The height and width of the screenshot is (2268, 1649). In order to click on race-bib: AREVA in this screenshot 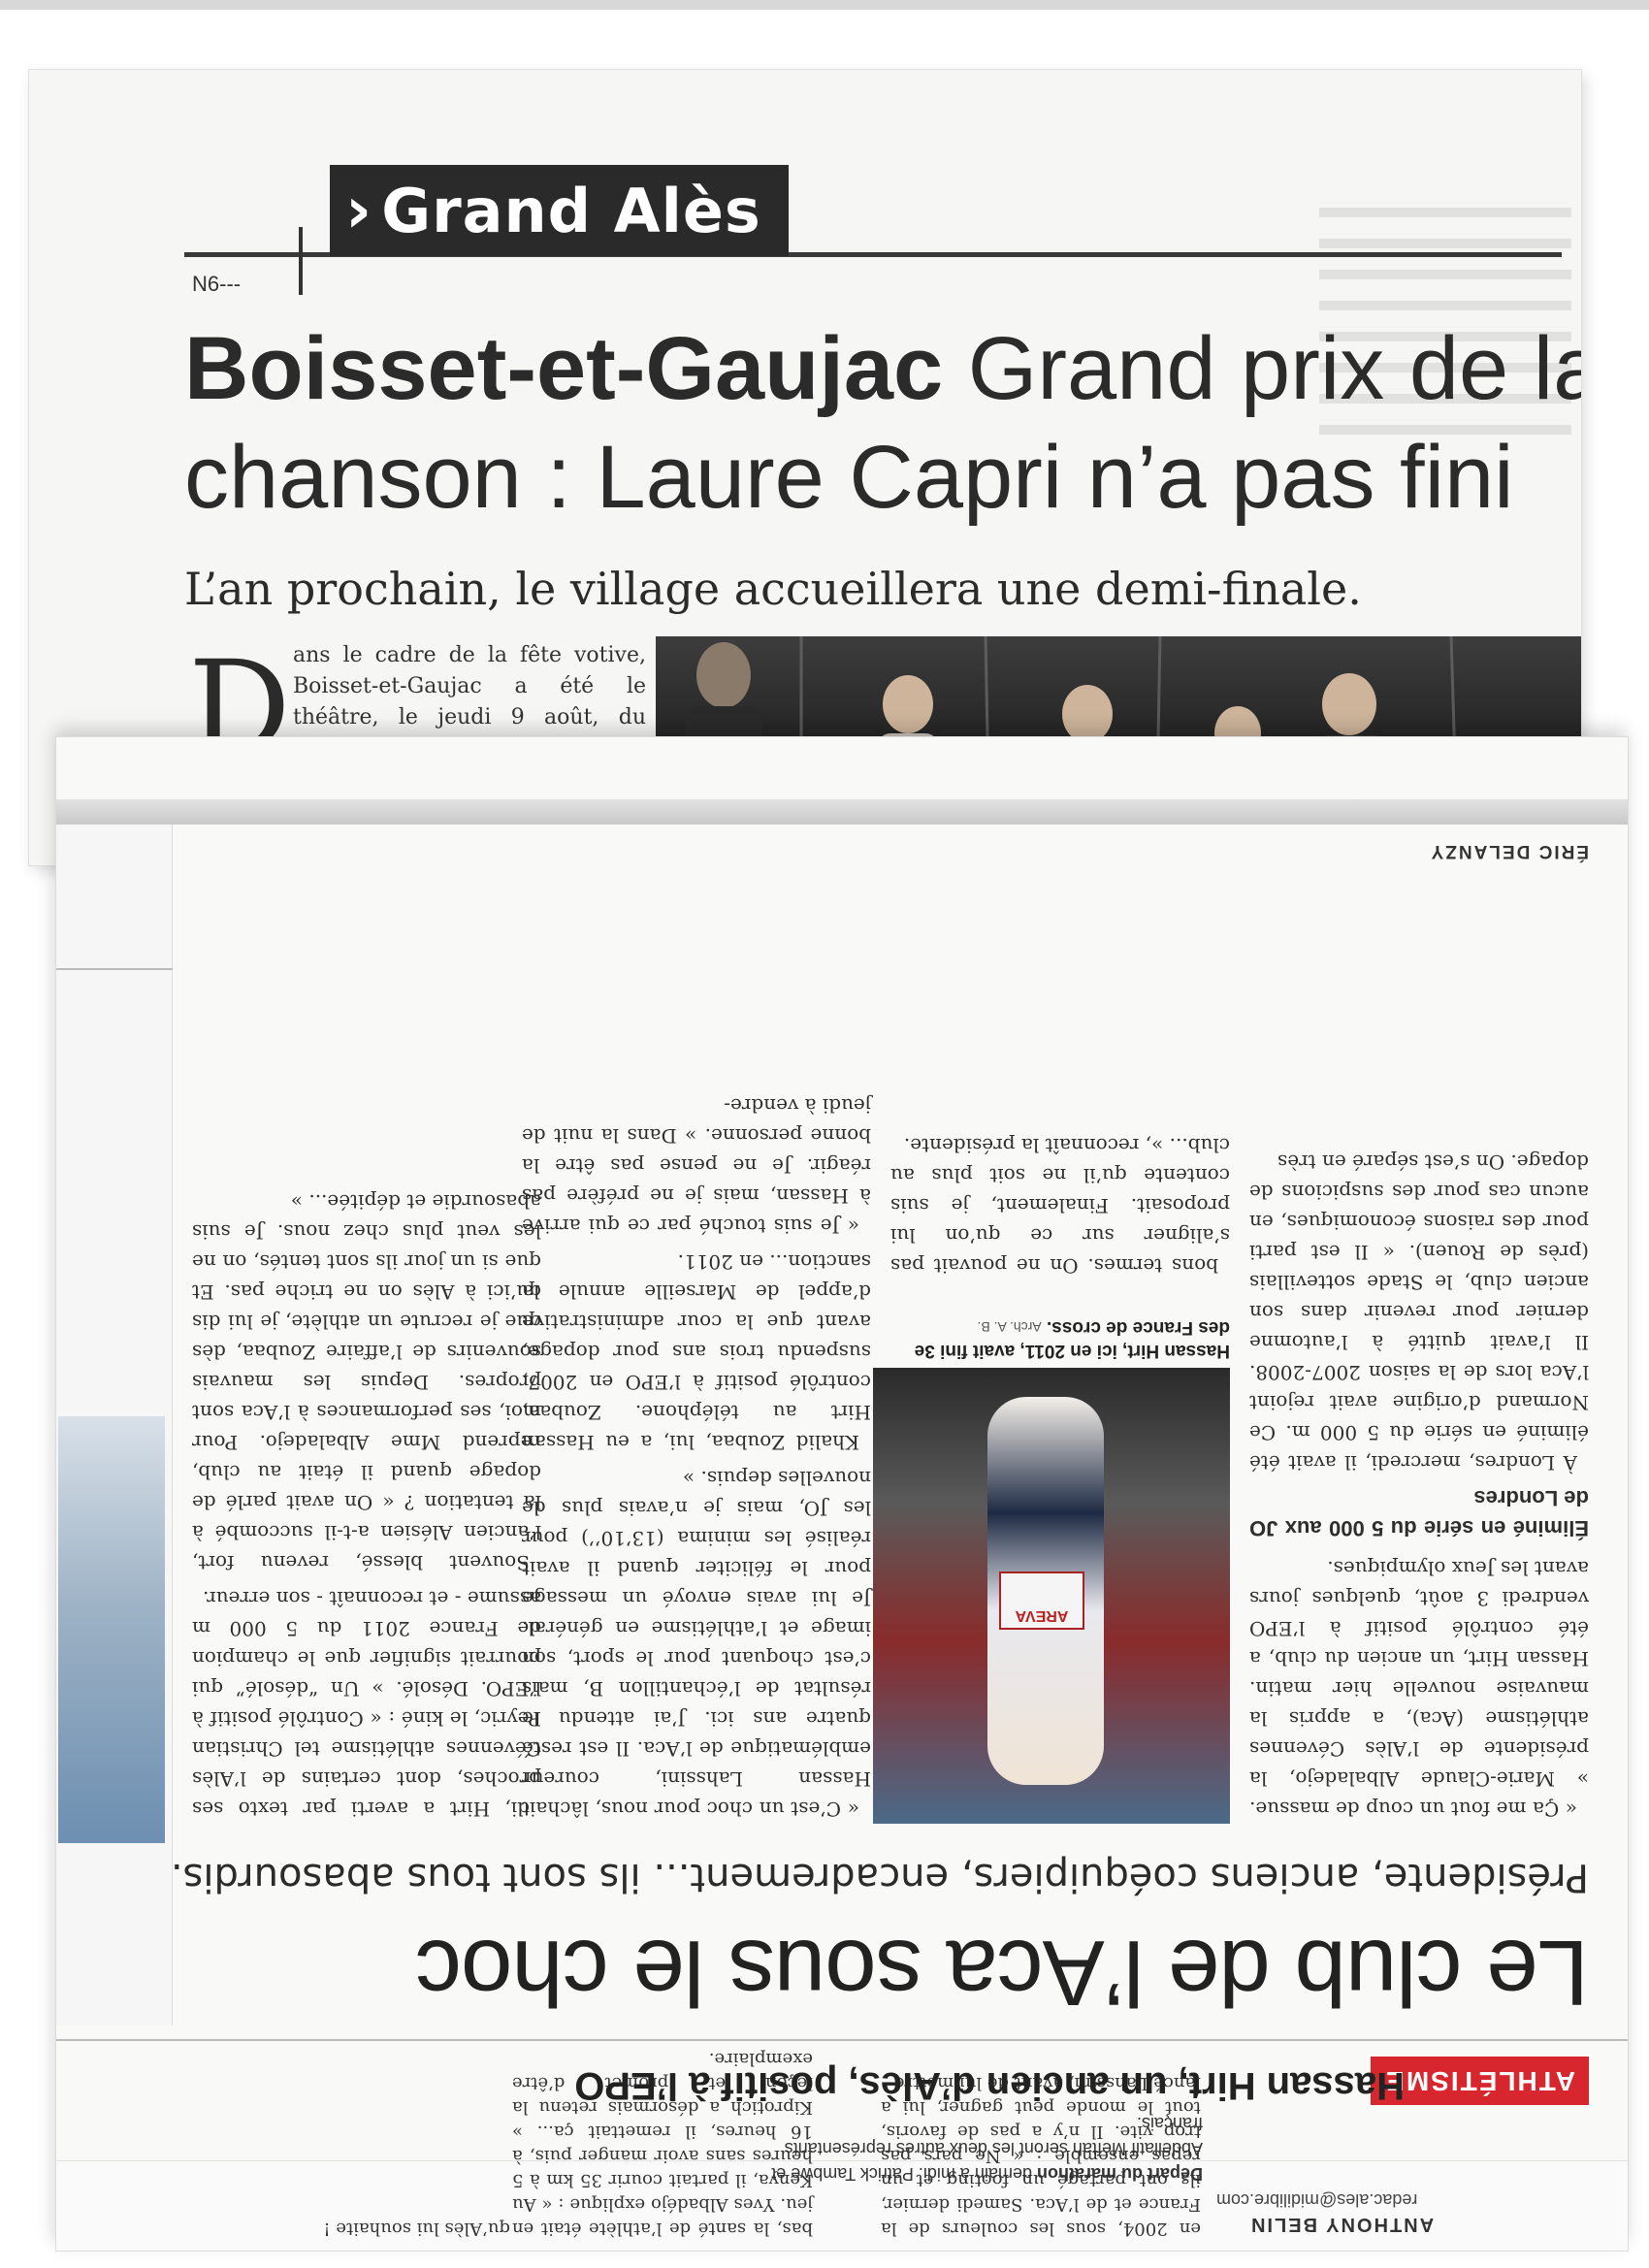, I will do `click(1041, 1600)`.